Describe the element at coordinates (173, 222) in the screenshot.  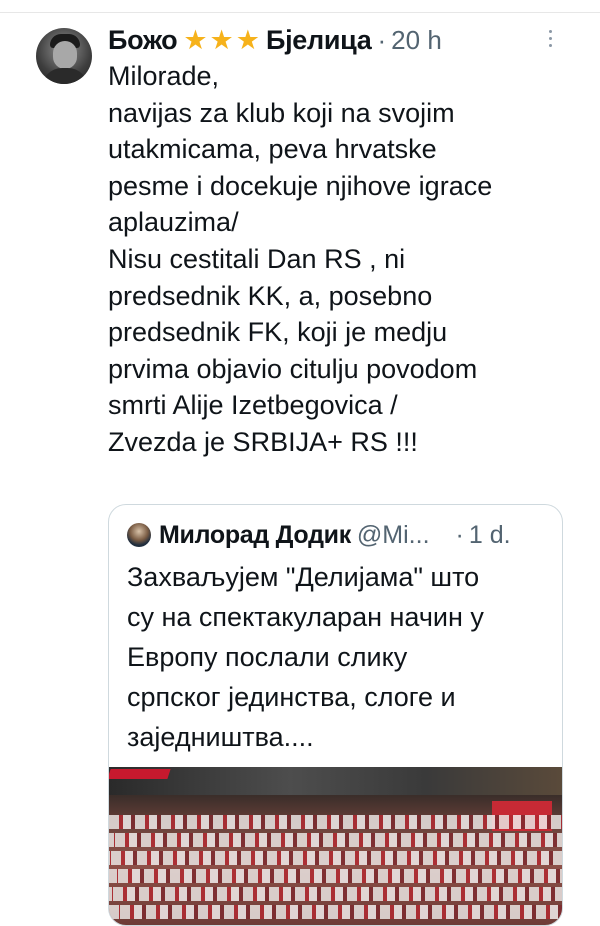
I see `tweet-text-line: aplauzima/` at that location.